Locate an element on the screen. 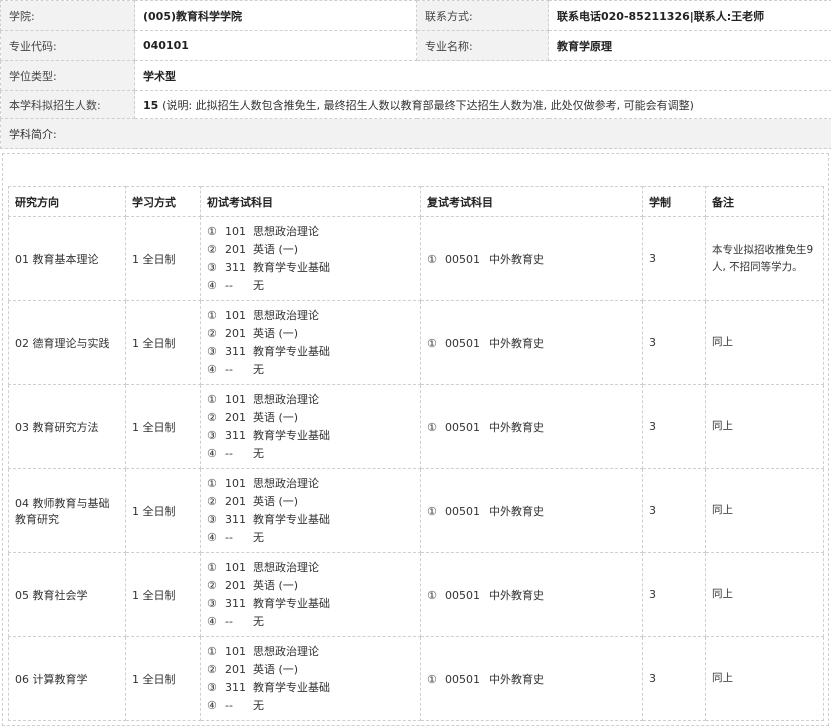  degree-type-value: 学术型 is located at coordinates (482, 75).